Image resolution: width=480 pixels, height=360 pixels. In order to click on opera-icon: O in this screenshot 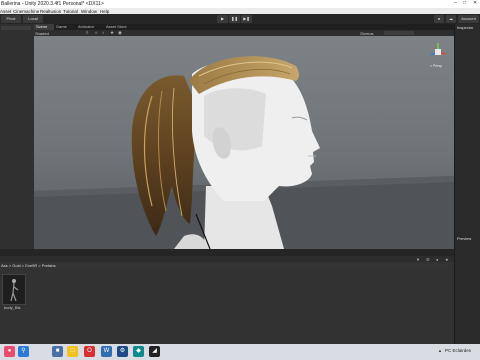, I will do `click(89, 351)`.